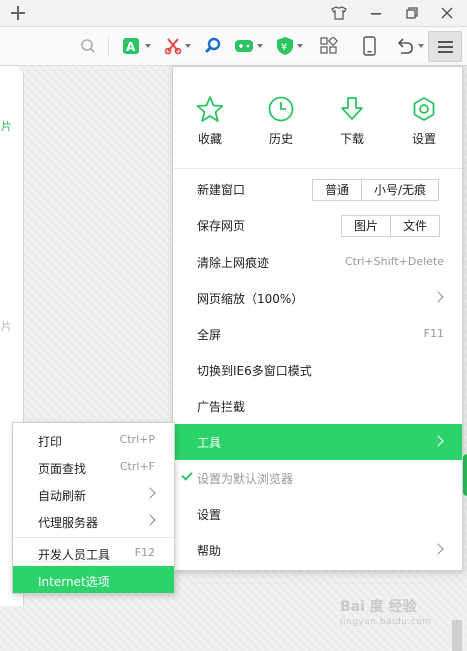  Describe the element at coordinates (254, 371) in the screenshot. I see `menu-item-label: 切换到IE6多窗口模式` at that location.